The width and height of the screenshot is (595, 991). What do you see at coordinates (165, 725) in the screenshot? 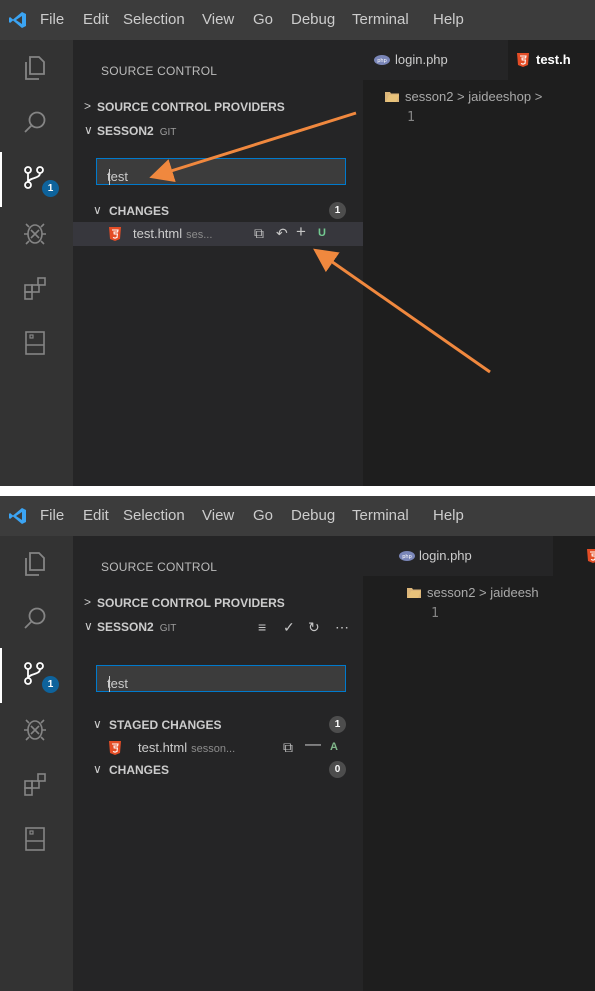
I see `staged-changes-label: STAGED CHANGES` at bounding box center [165, 725].